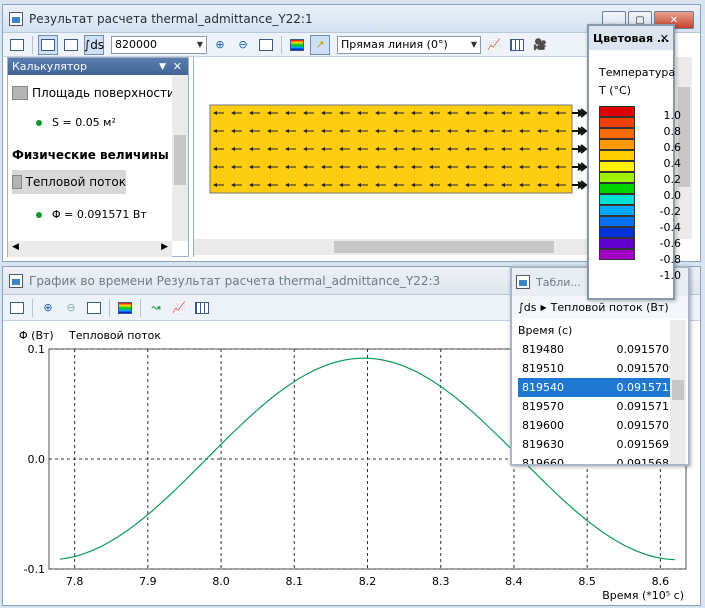  I want to click on legend-level-label: 0.2, so click(672, 179).